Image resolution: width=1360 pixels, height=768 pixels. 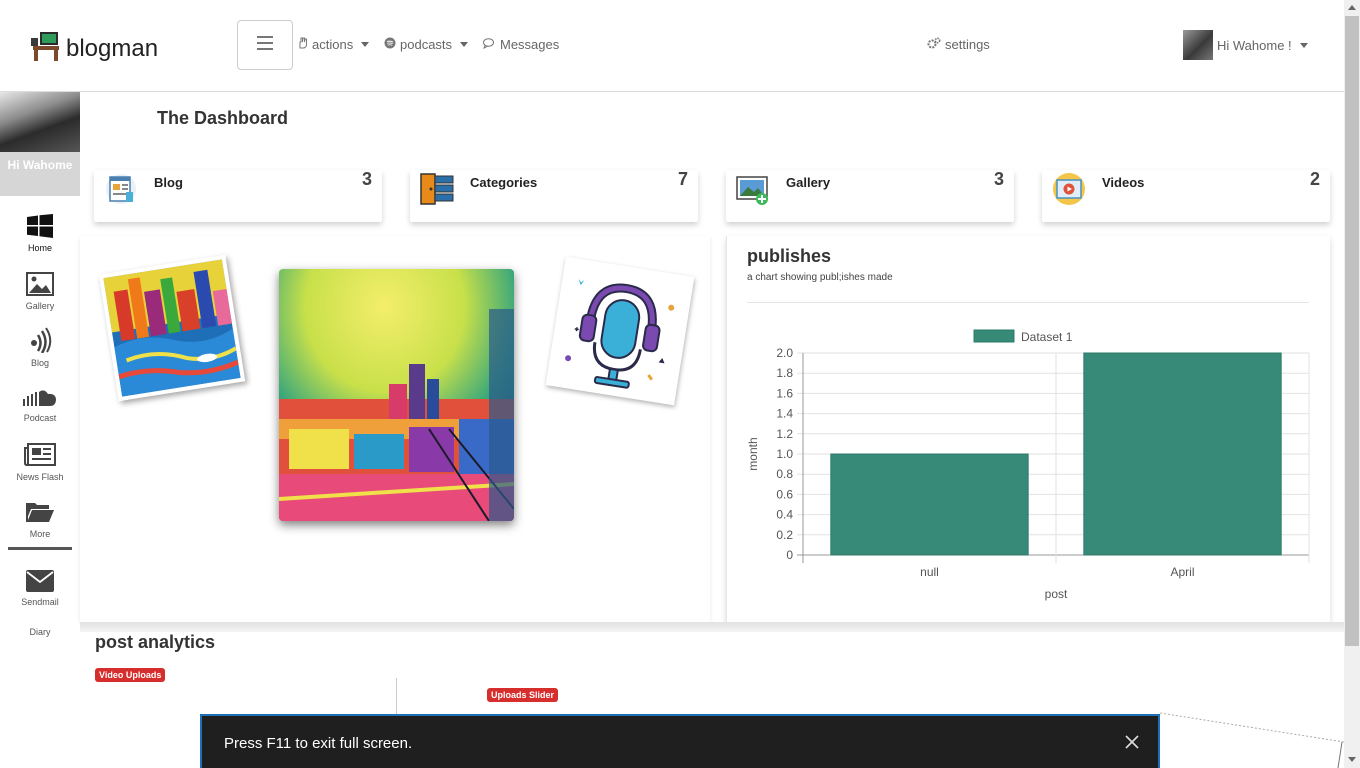 I want to click on nav-settings: settings, so click(x=958, y=44).